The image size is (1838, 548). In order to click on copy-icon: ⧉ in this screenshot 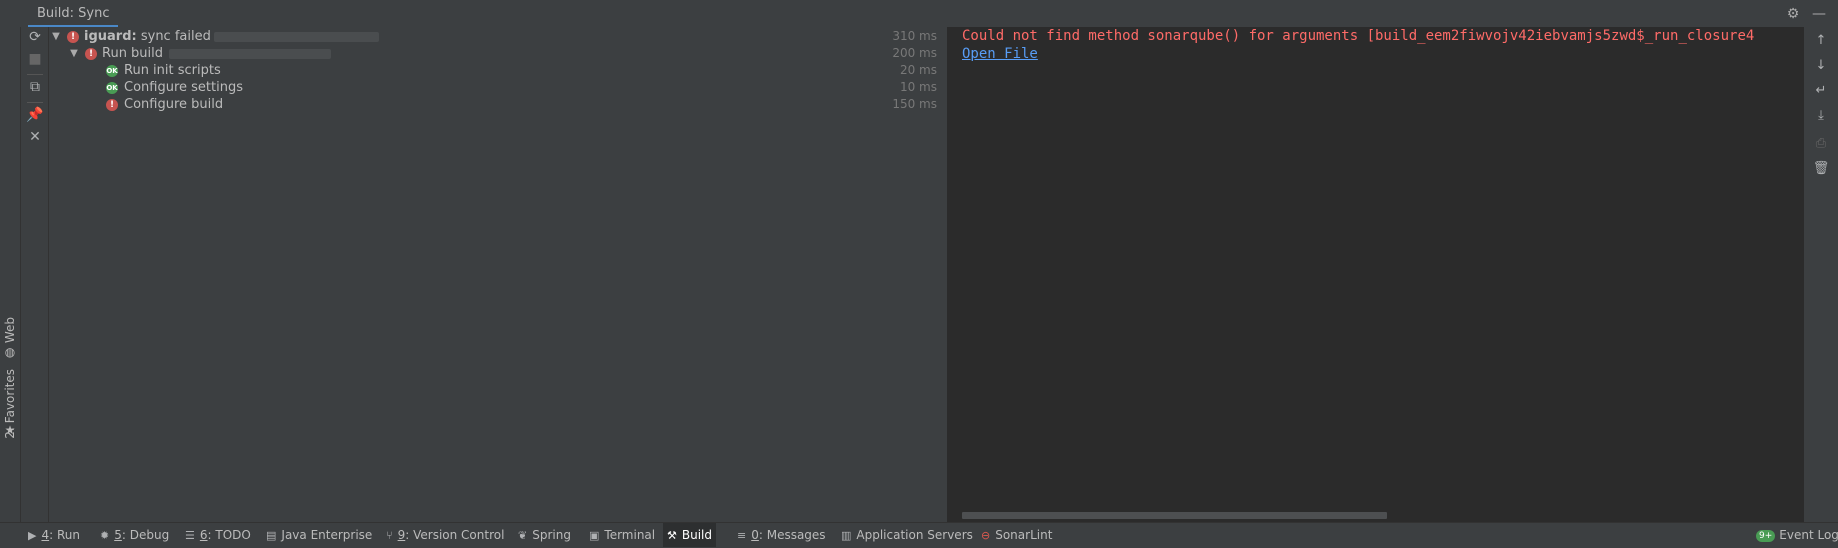, I will do `click(35, 87)`.